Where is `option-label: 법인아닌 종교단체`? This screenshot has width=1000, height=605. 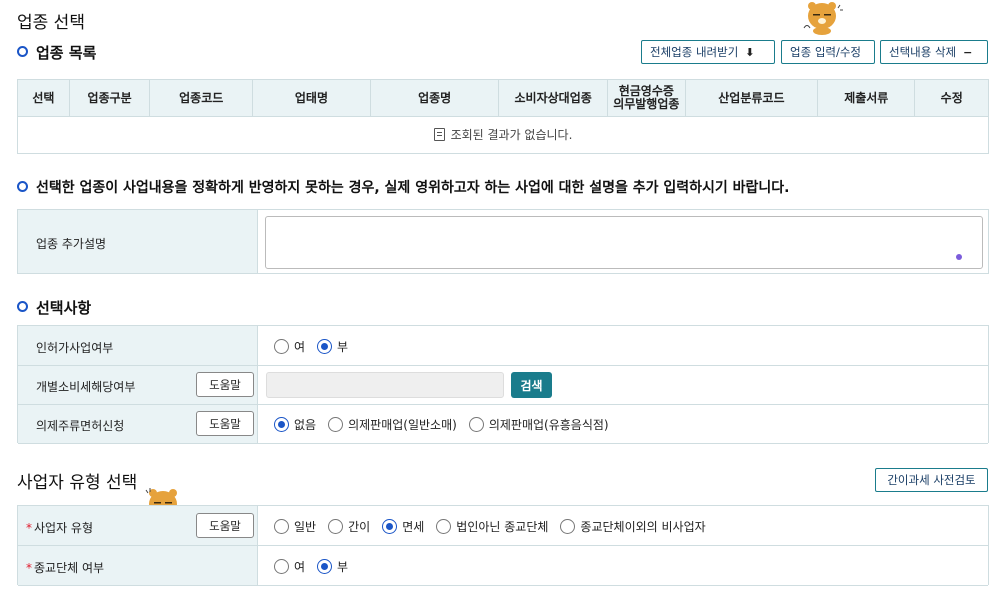
option-label: 법인아닌 종교단체 is located at coordinates (502, 527).